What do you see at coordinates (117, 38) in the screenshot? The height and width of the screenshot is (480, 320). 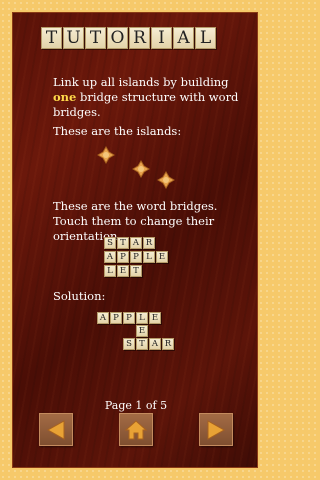 I see `title-tile: O` at bounding box center [117, 38].